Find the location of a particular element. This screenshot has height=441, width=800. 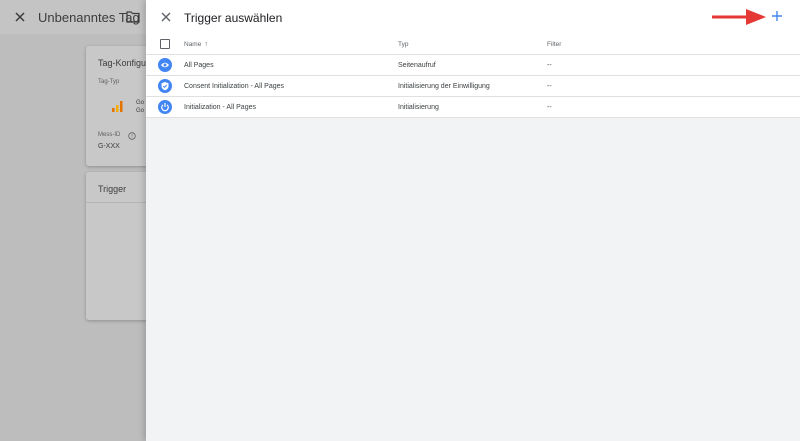

trigger-name: Initialization - All Pages is located at coordinates (220, 107).